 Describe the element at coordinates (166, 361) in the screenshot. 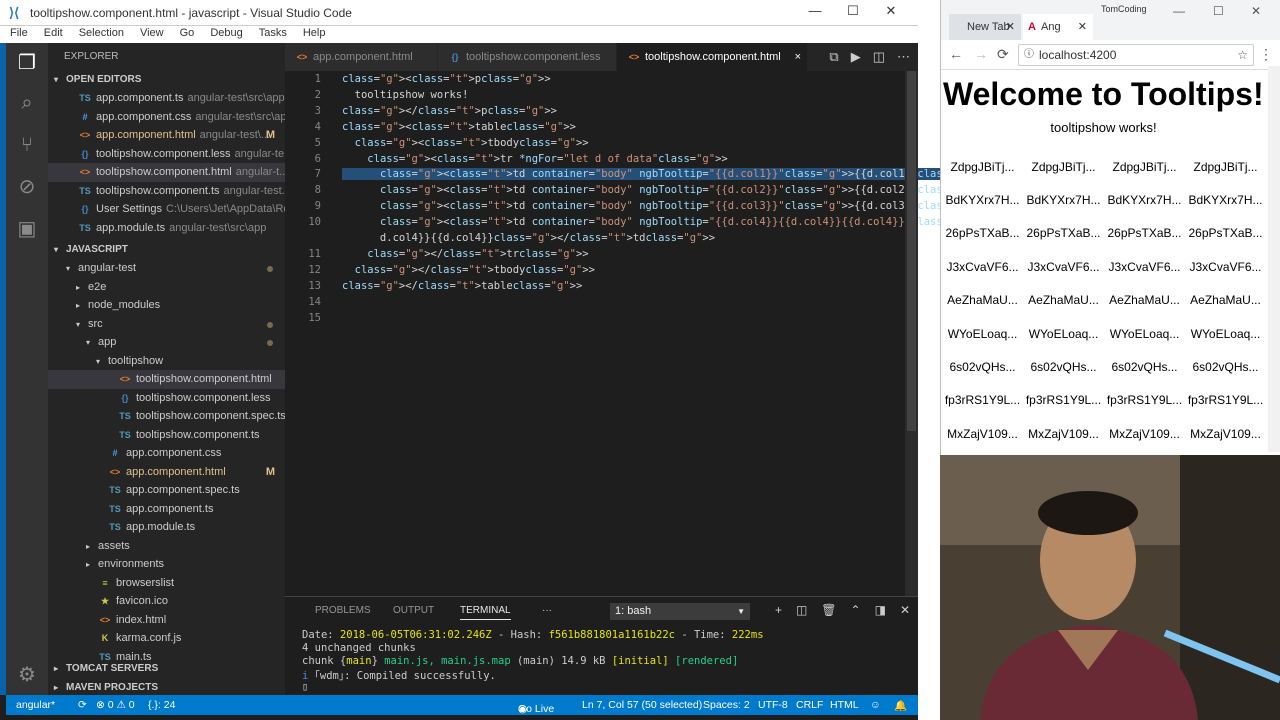

I see `tree-item-tooltipshow: ▾ tooltipshow` at that location.